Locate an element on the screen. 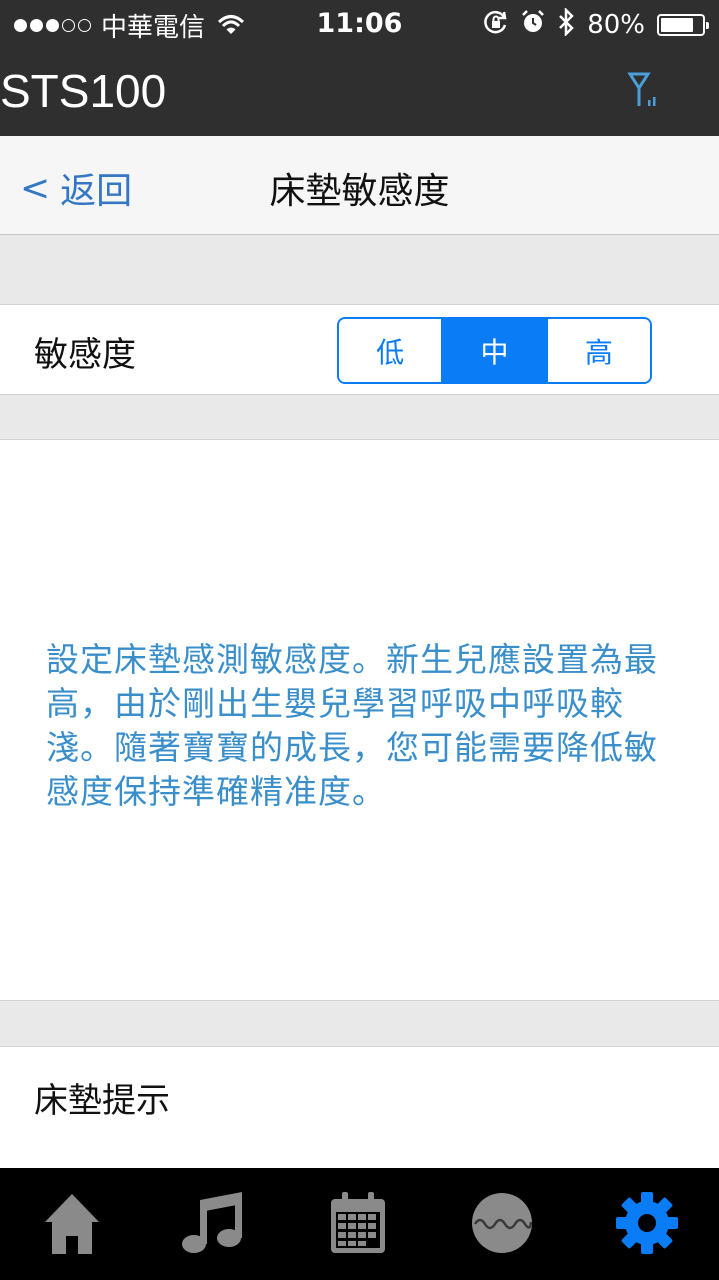  home-icon is located at coordinates (72, 1223).